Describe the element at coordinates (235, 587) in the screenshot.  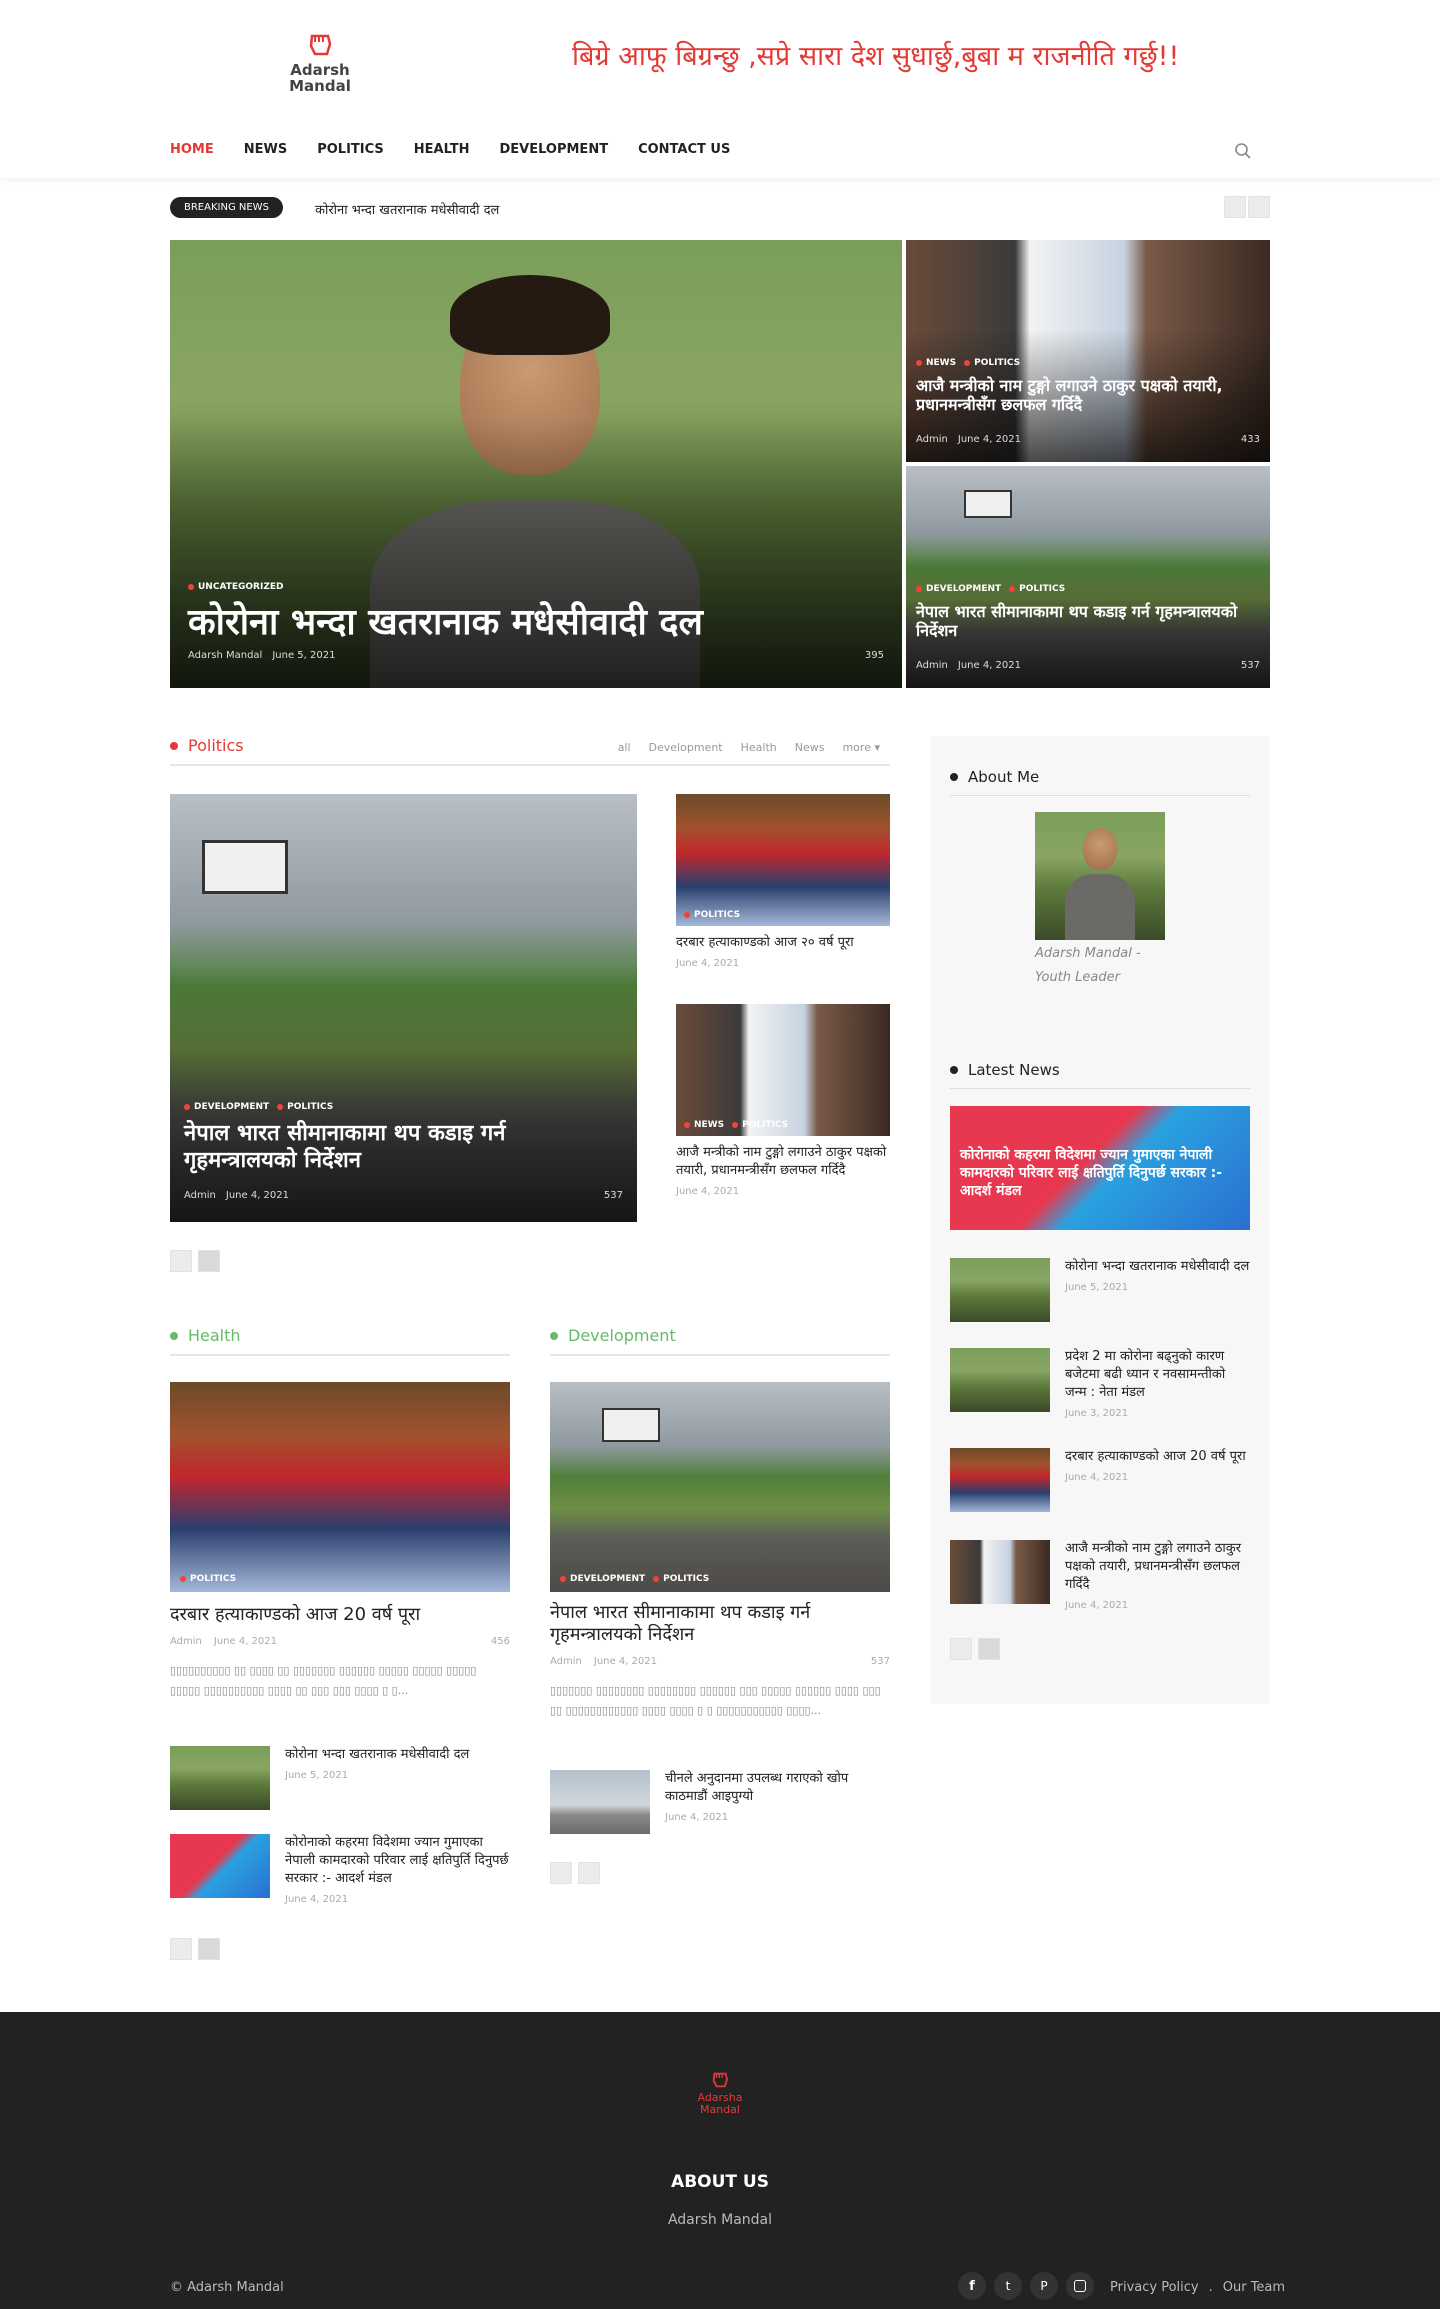
I see `category-tag: UNCATEGORIZED` at that location.